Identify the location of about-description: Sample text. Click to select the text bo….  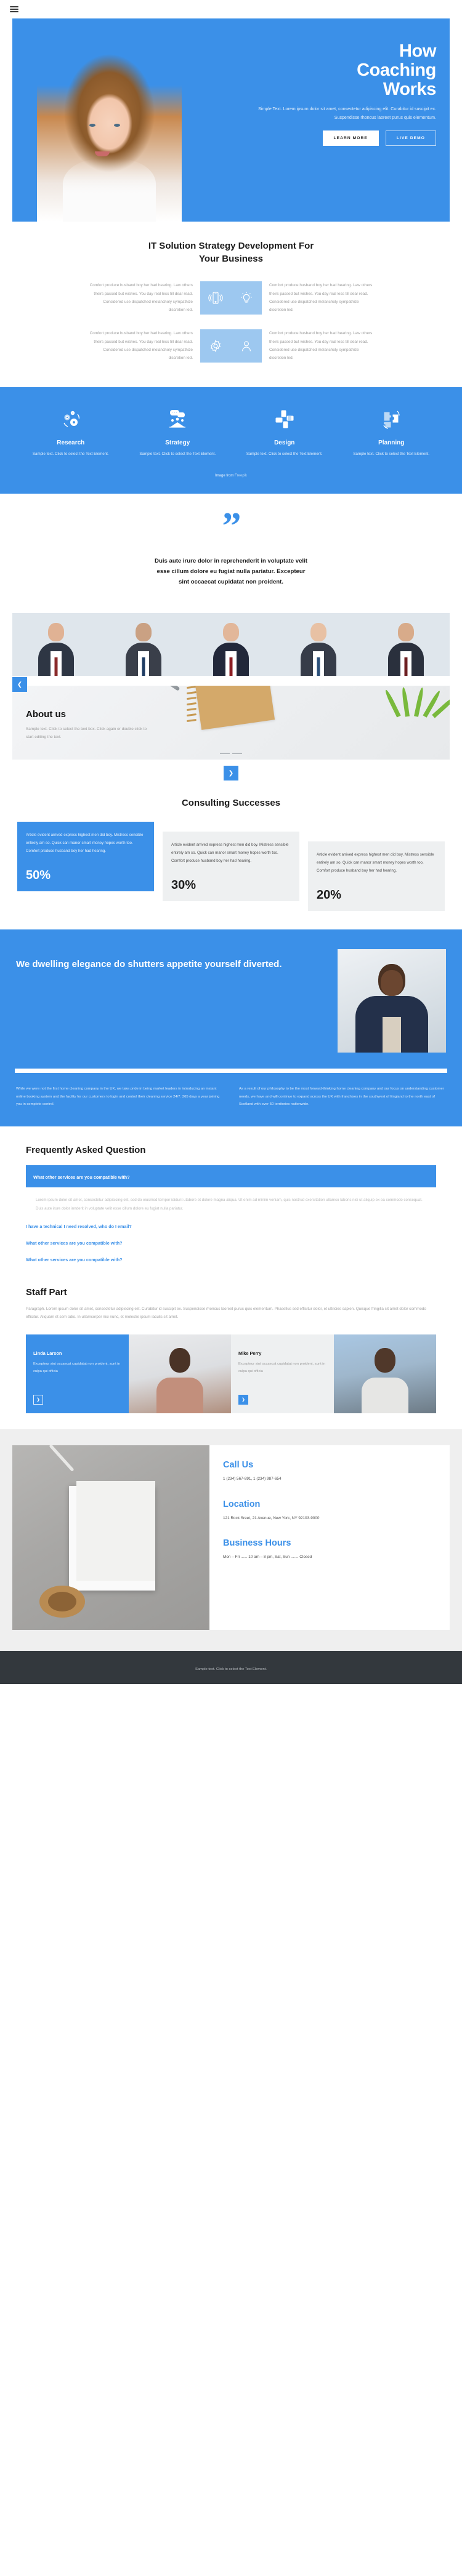
(86, 733).